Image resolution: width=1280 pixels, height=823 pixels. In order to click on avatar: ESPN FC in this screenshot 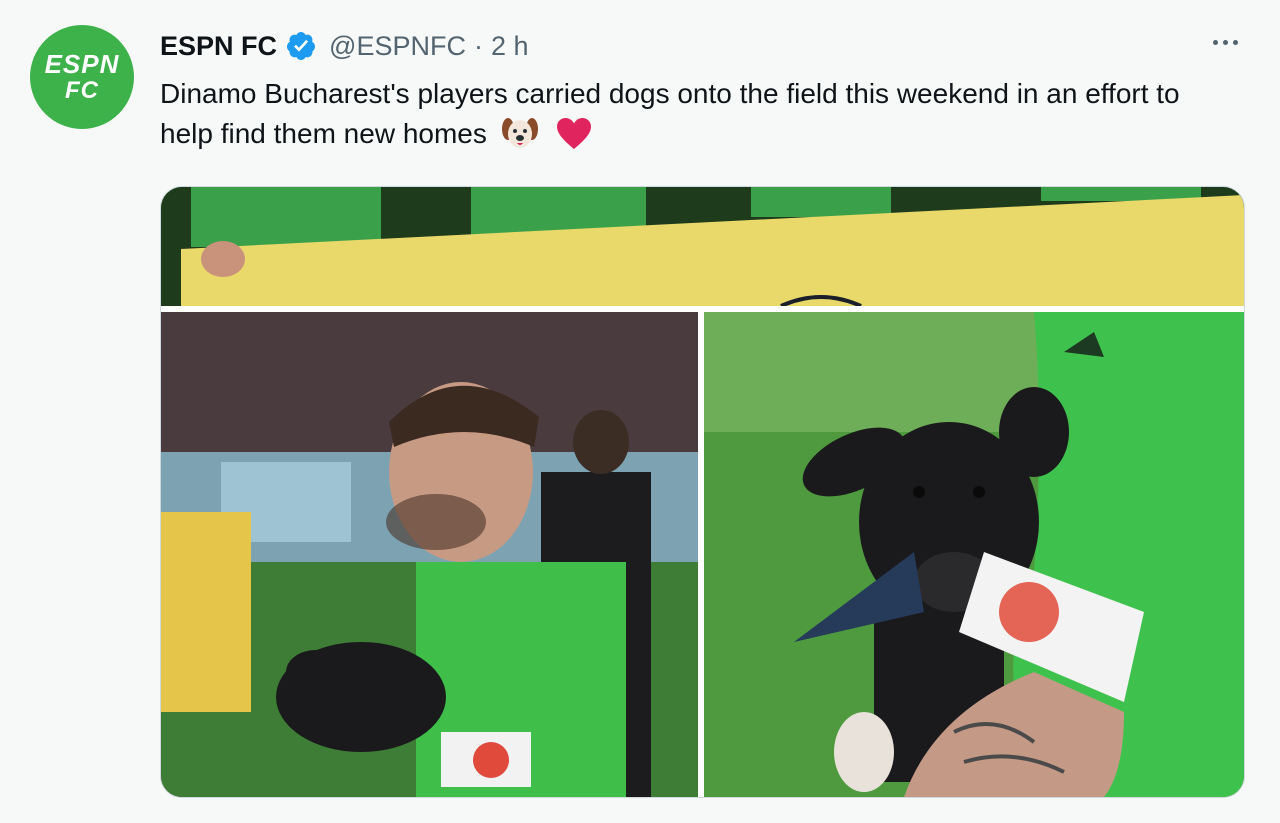, I will do `click(82, 77)`.